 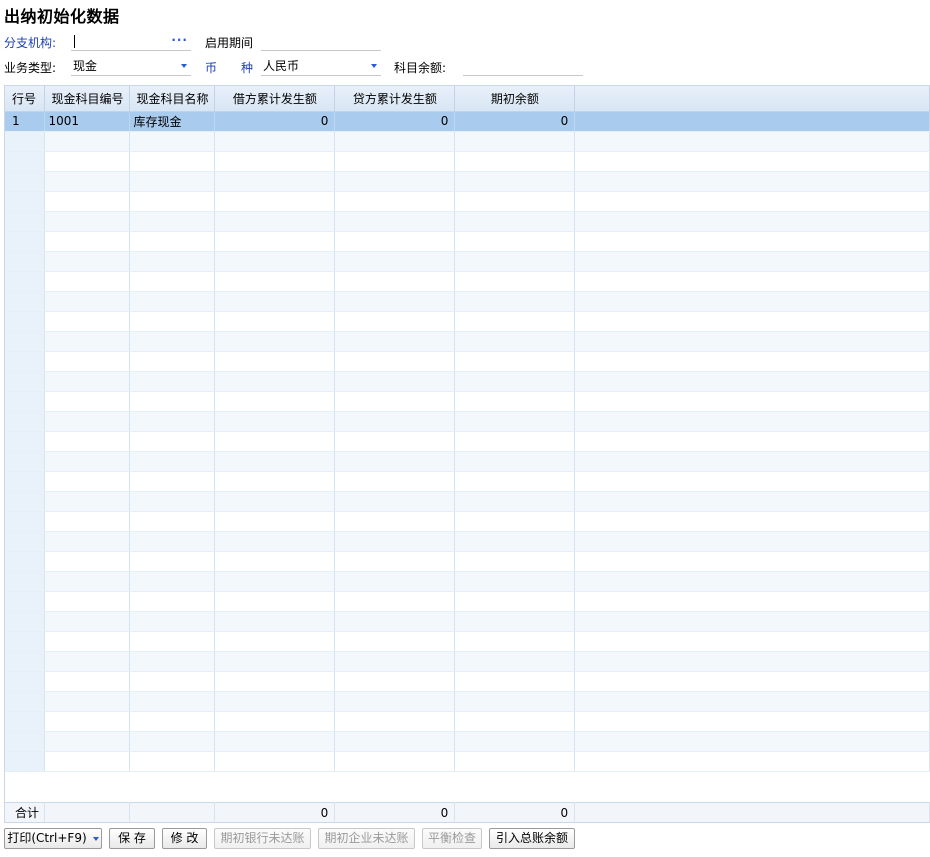 I want to click on enterprise-unreconciled-button: 期初企业未达账, so click(x=366, y=838).